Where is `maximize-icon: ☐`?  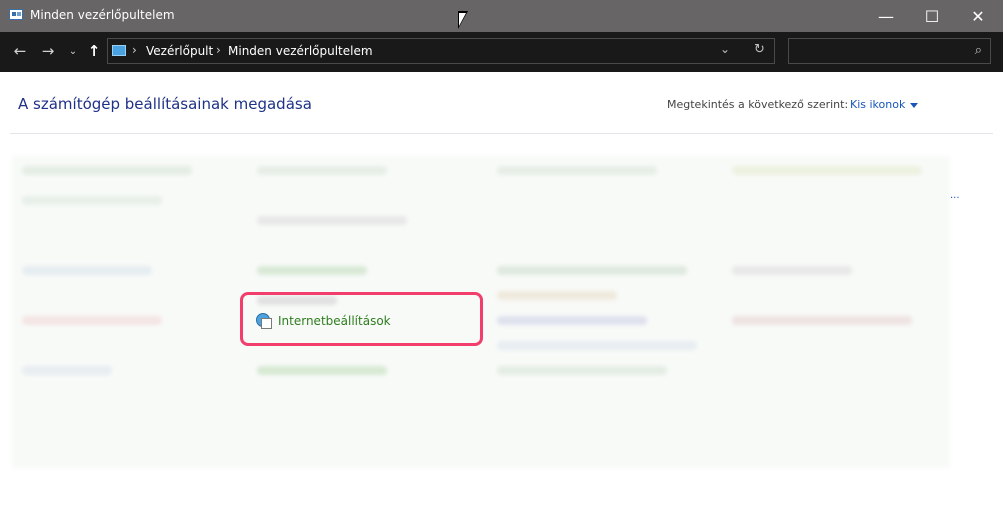
maximize-icon: ☐ is located at coordinates (932, 16).